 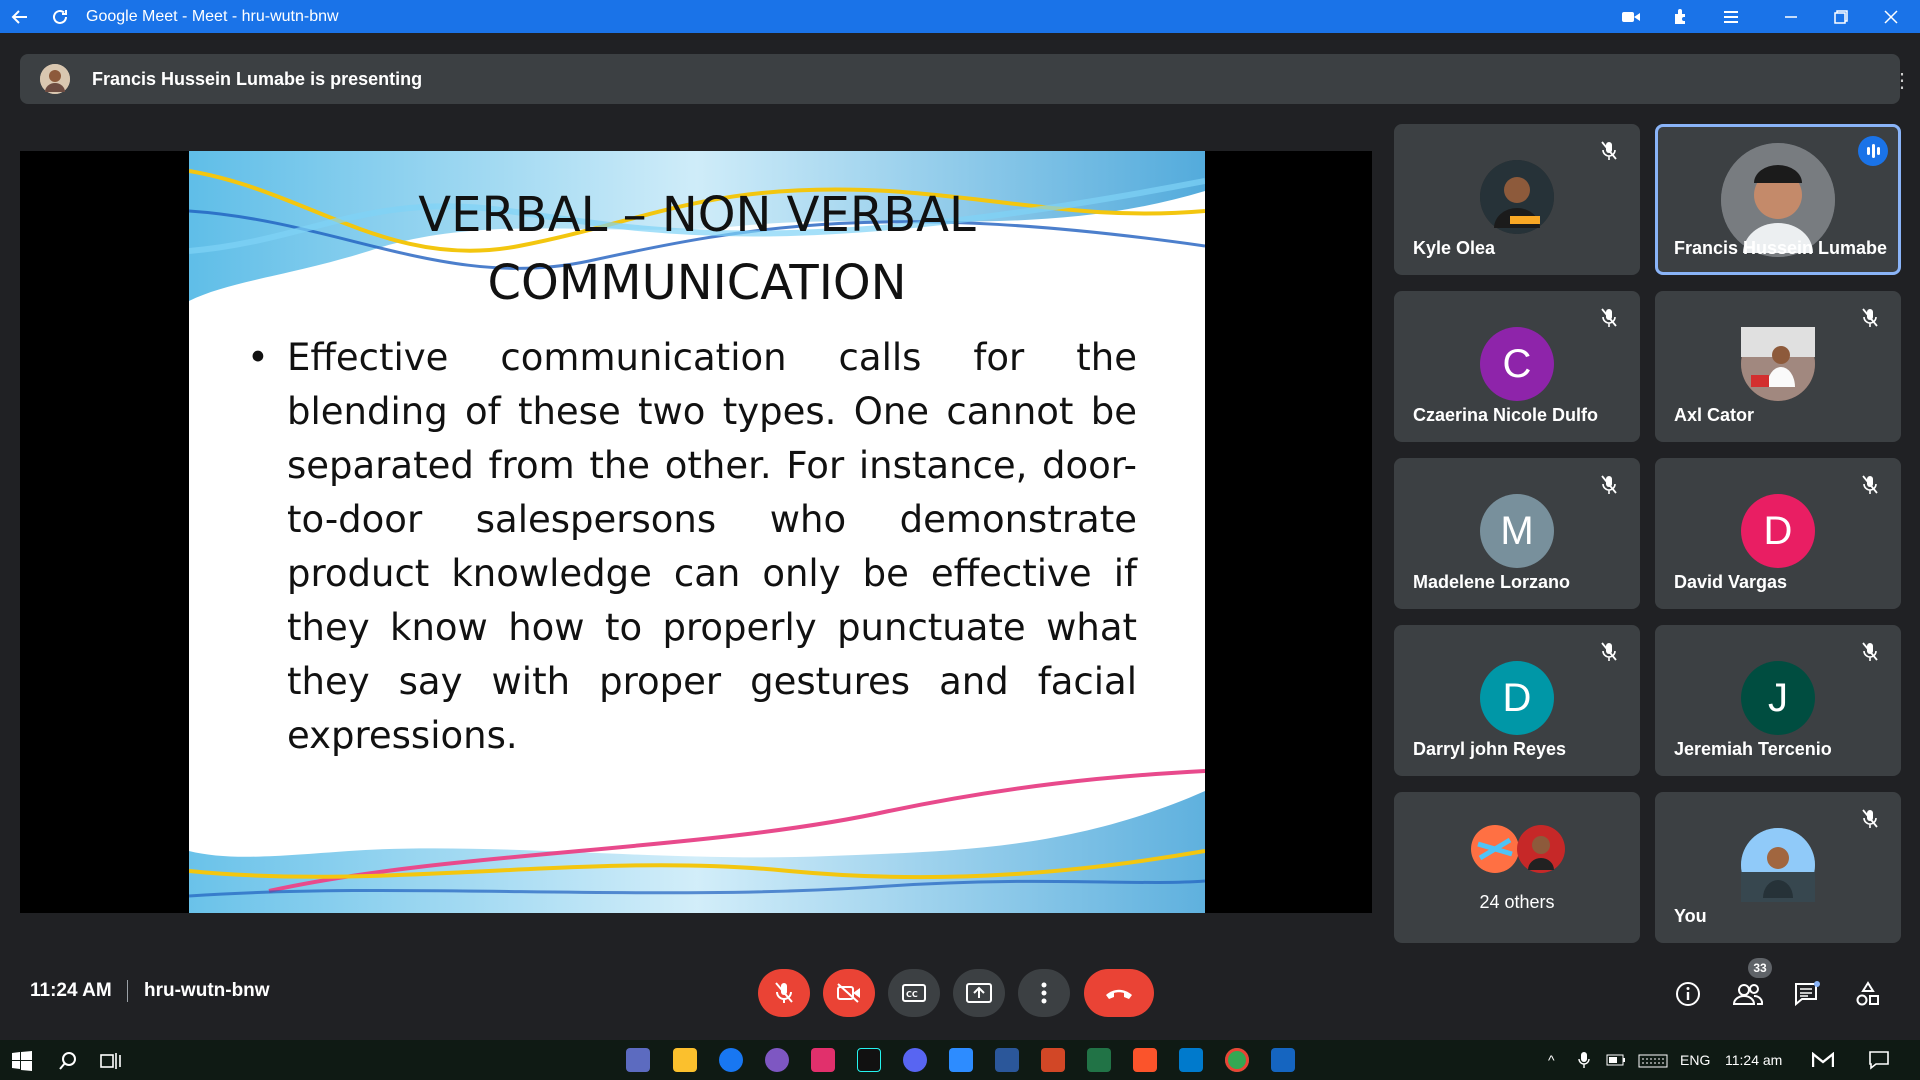 What do you see at coordinates (1731, 16) in the screenshot?
I see `menu-icon` at bounding box center [1731, 16].